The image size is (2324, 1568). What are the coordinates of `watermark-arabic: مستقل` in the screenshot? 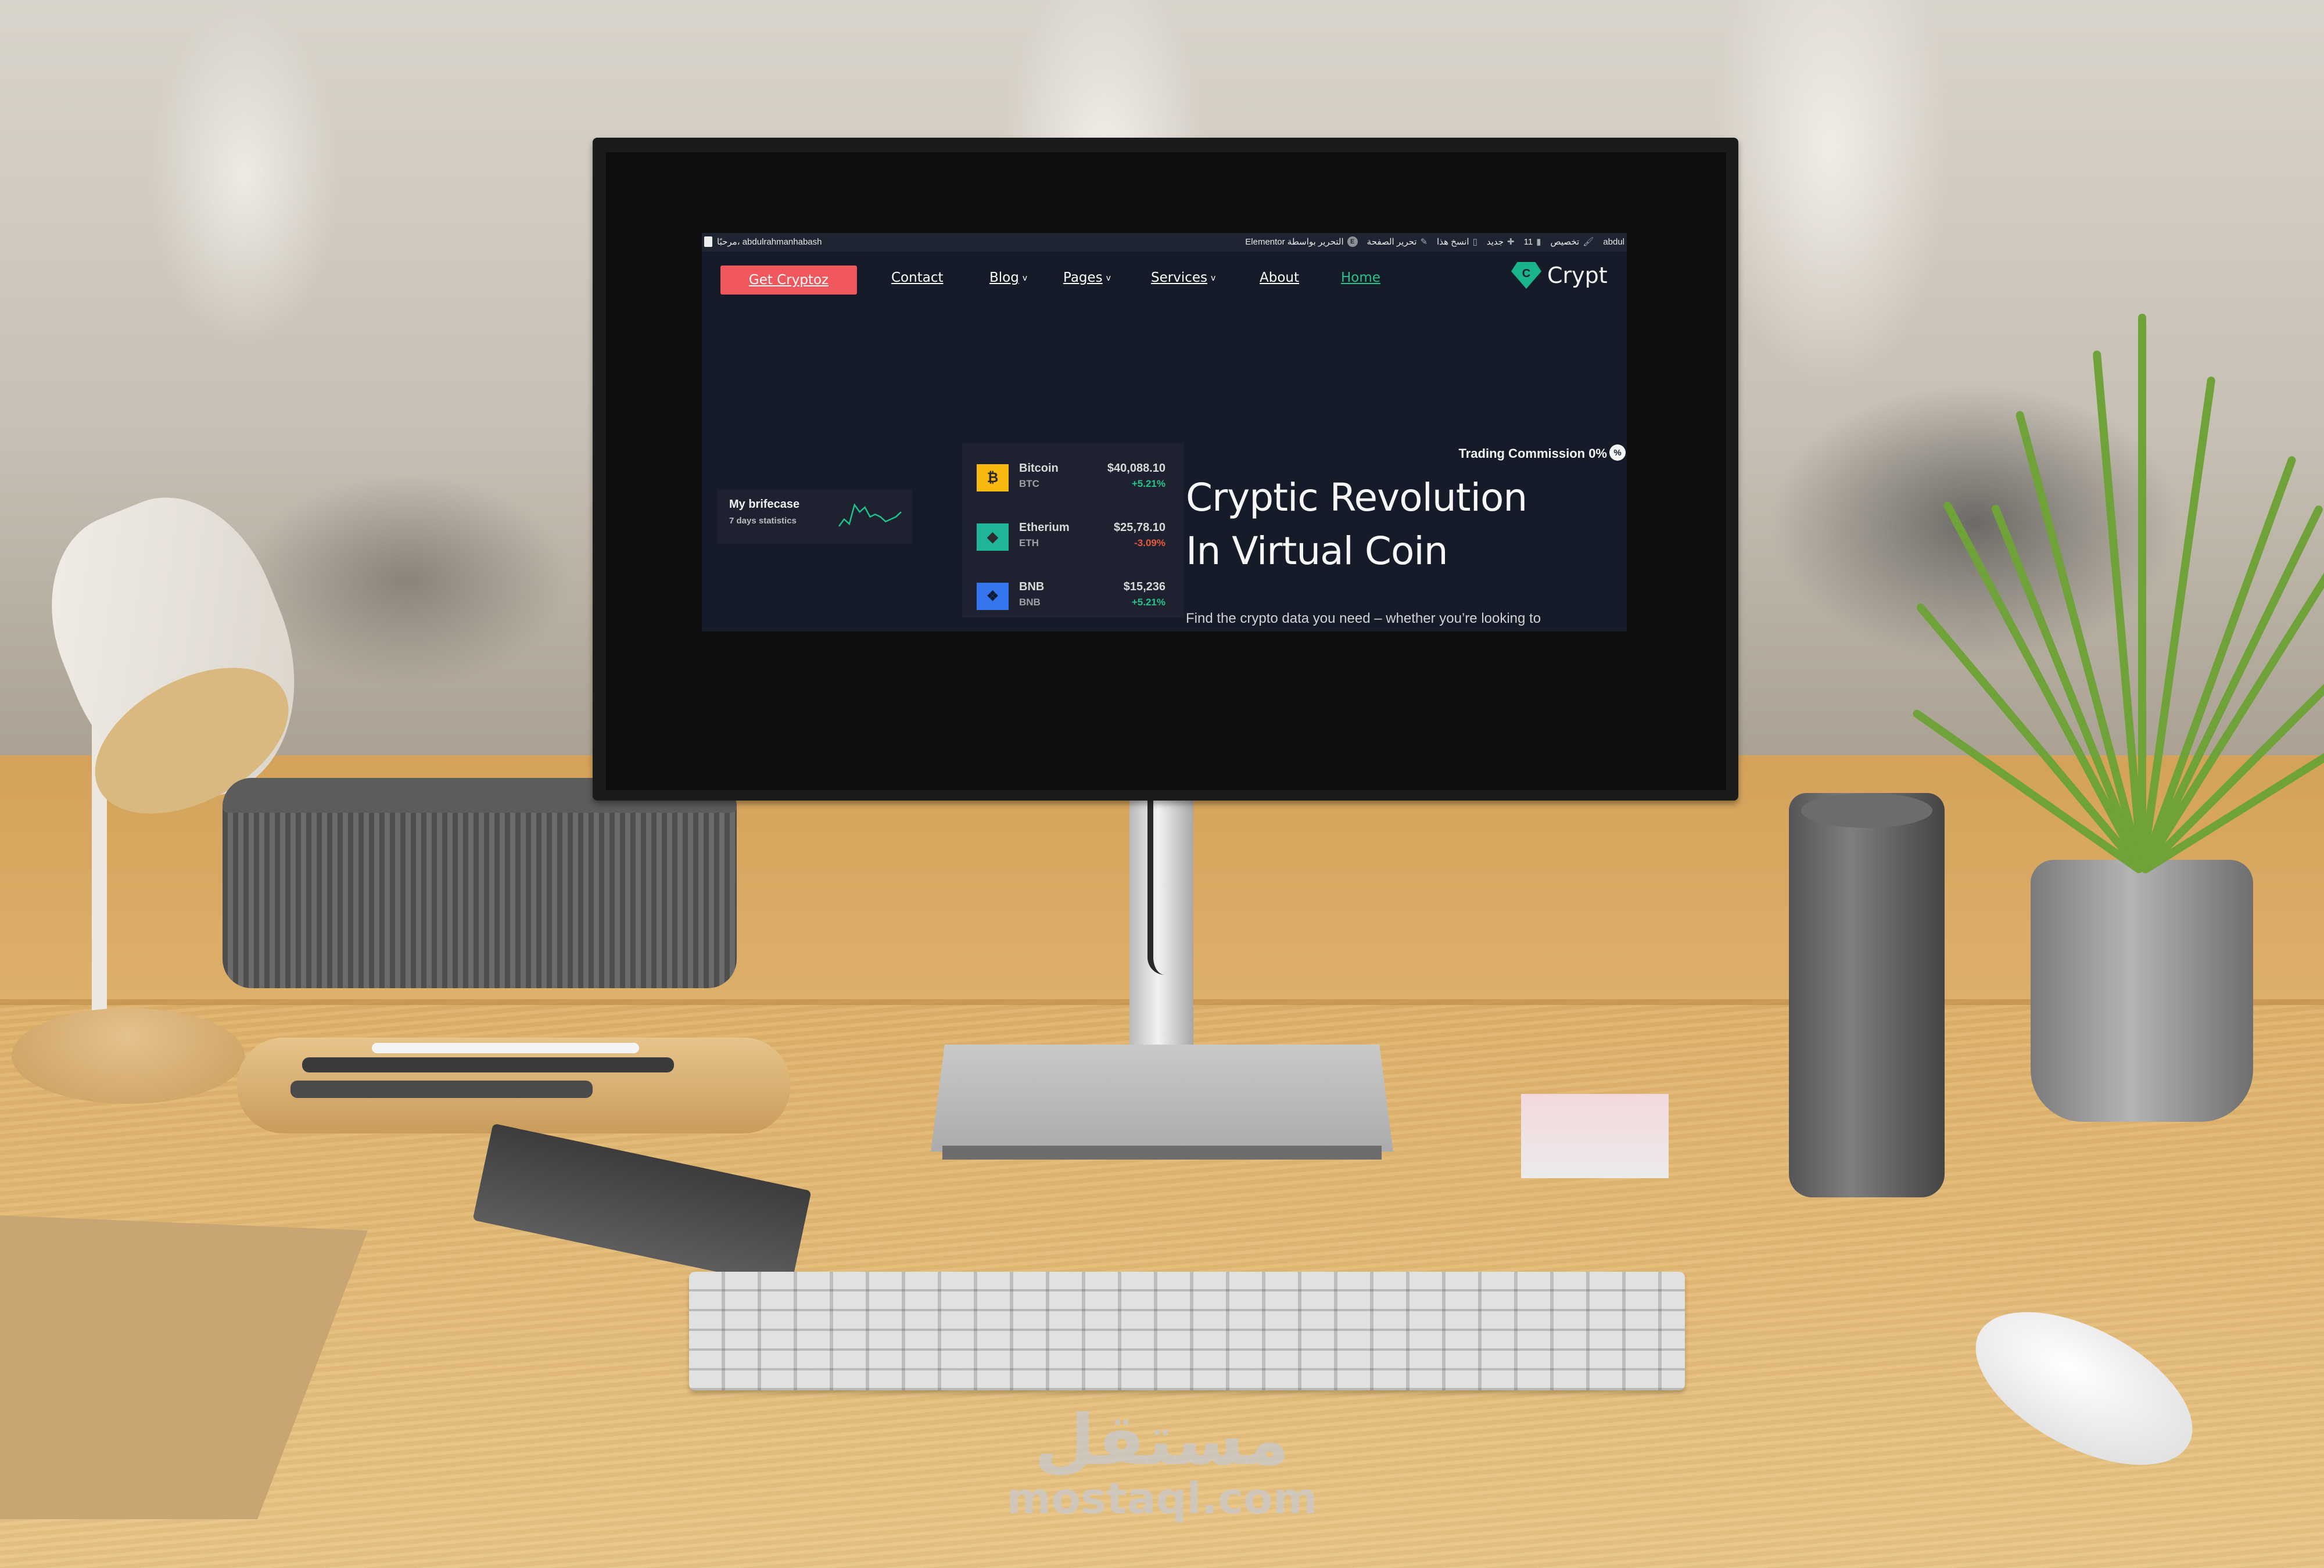 It's located at (1162, 1441).